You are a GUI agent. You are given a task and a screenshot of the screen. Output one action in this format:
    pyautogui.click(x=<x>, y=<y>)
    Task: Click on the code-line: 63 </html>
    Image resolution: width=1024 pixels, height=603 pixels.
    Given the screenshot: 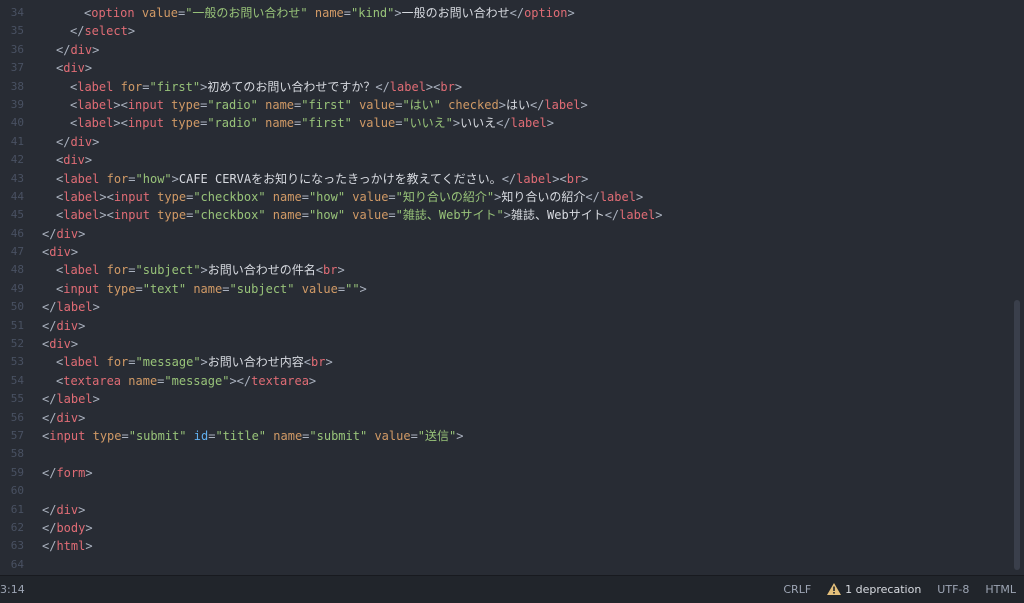 What is the action you would take?
    pyautogui.click(x=506, y=546)
    